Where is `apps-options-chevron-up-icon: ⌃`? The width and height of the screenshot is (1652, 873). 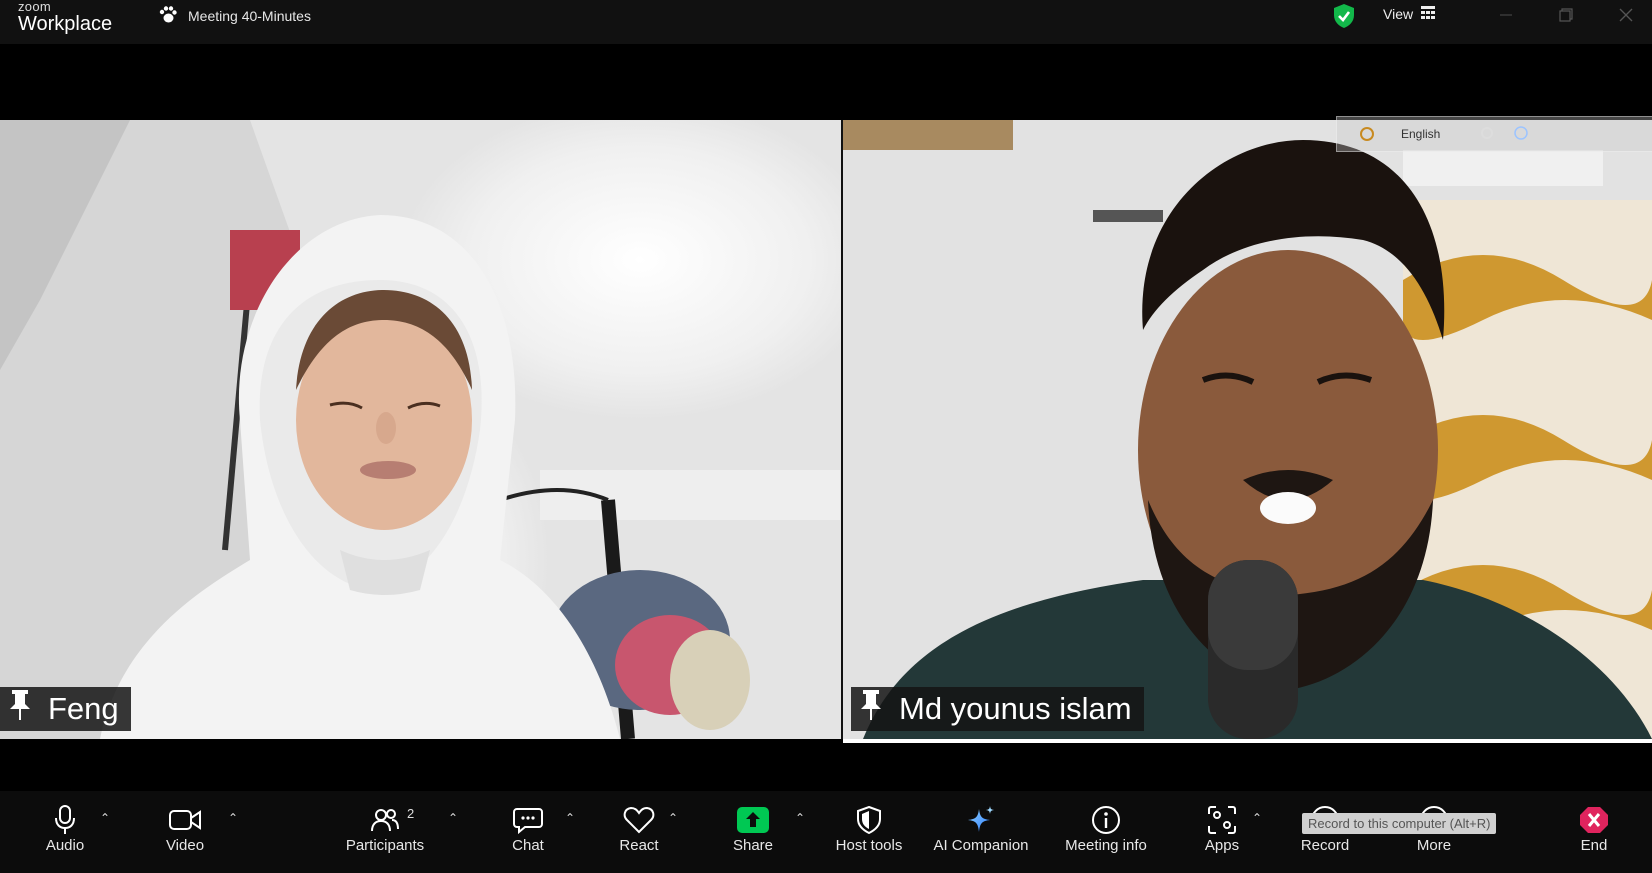 apps-options-chevron-up-icon: ⌃ is located at coordinates (1257, 818).